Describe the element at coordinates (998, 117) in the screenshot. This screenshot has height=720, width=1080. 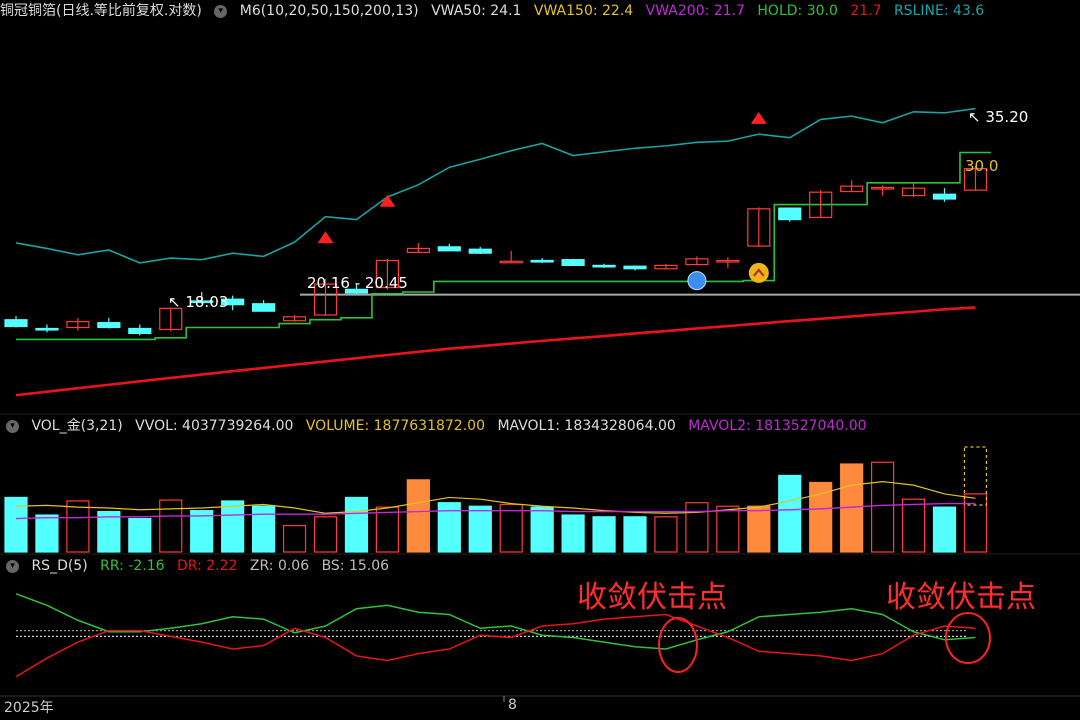
I see `high-price-label: ↖ 35.20` at that location.